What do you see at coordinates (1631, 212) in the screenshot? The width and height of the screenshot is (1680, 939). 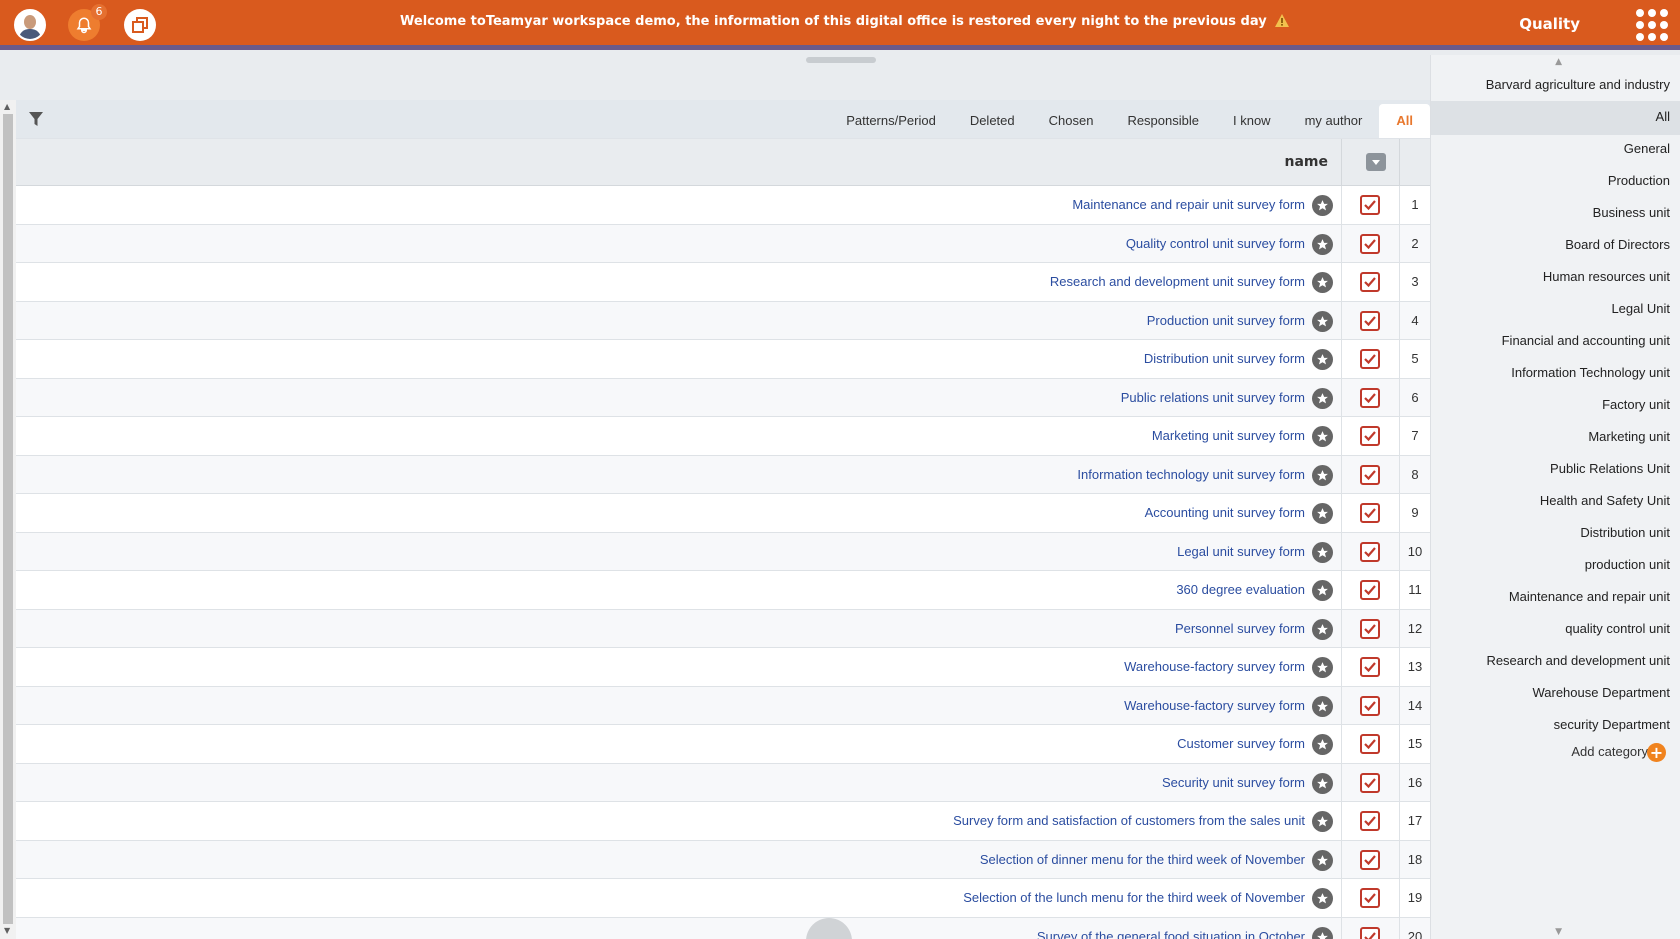 I see `sidebar-item: Business unit` at bounding box center [1631, 212].